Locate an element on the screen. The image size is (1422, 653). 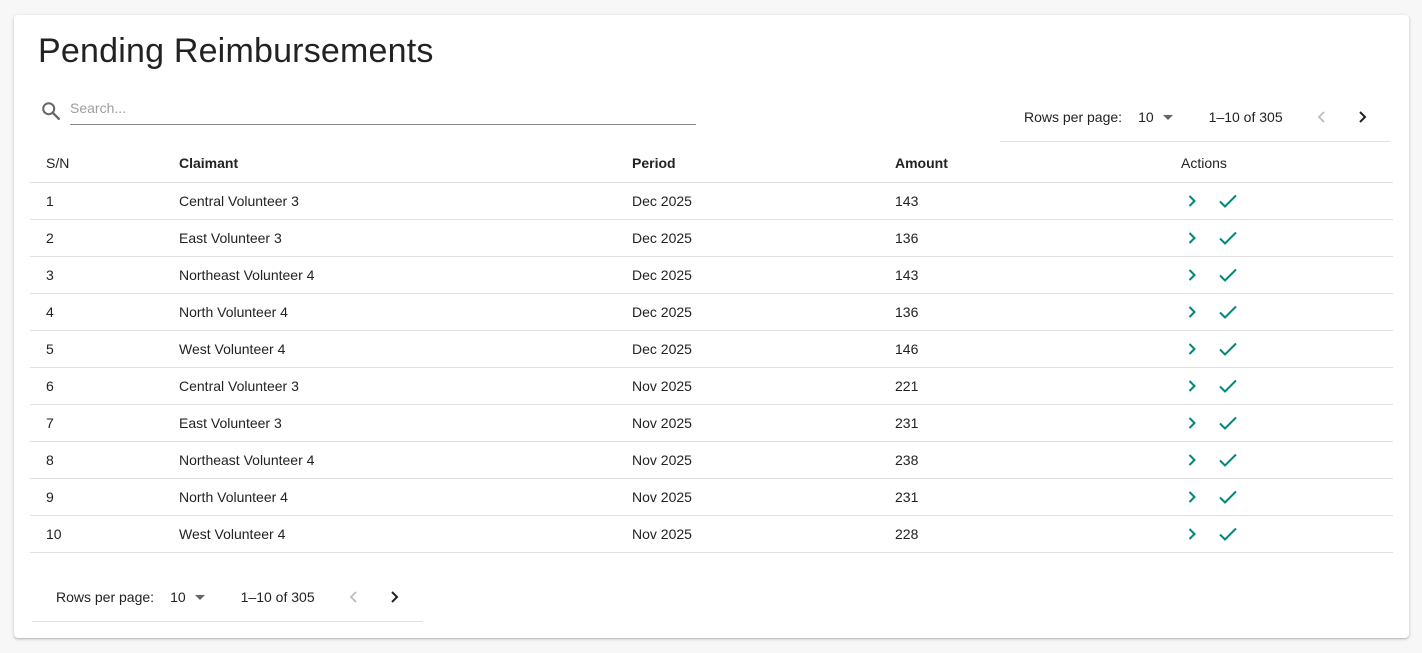
cell-sn: 4 is located at coordinates (104, 312).